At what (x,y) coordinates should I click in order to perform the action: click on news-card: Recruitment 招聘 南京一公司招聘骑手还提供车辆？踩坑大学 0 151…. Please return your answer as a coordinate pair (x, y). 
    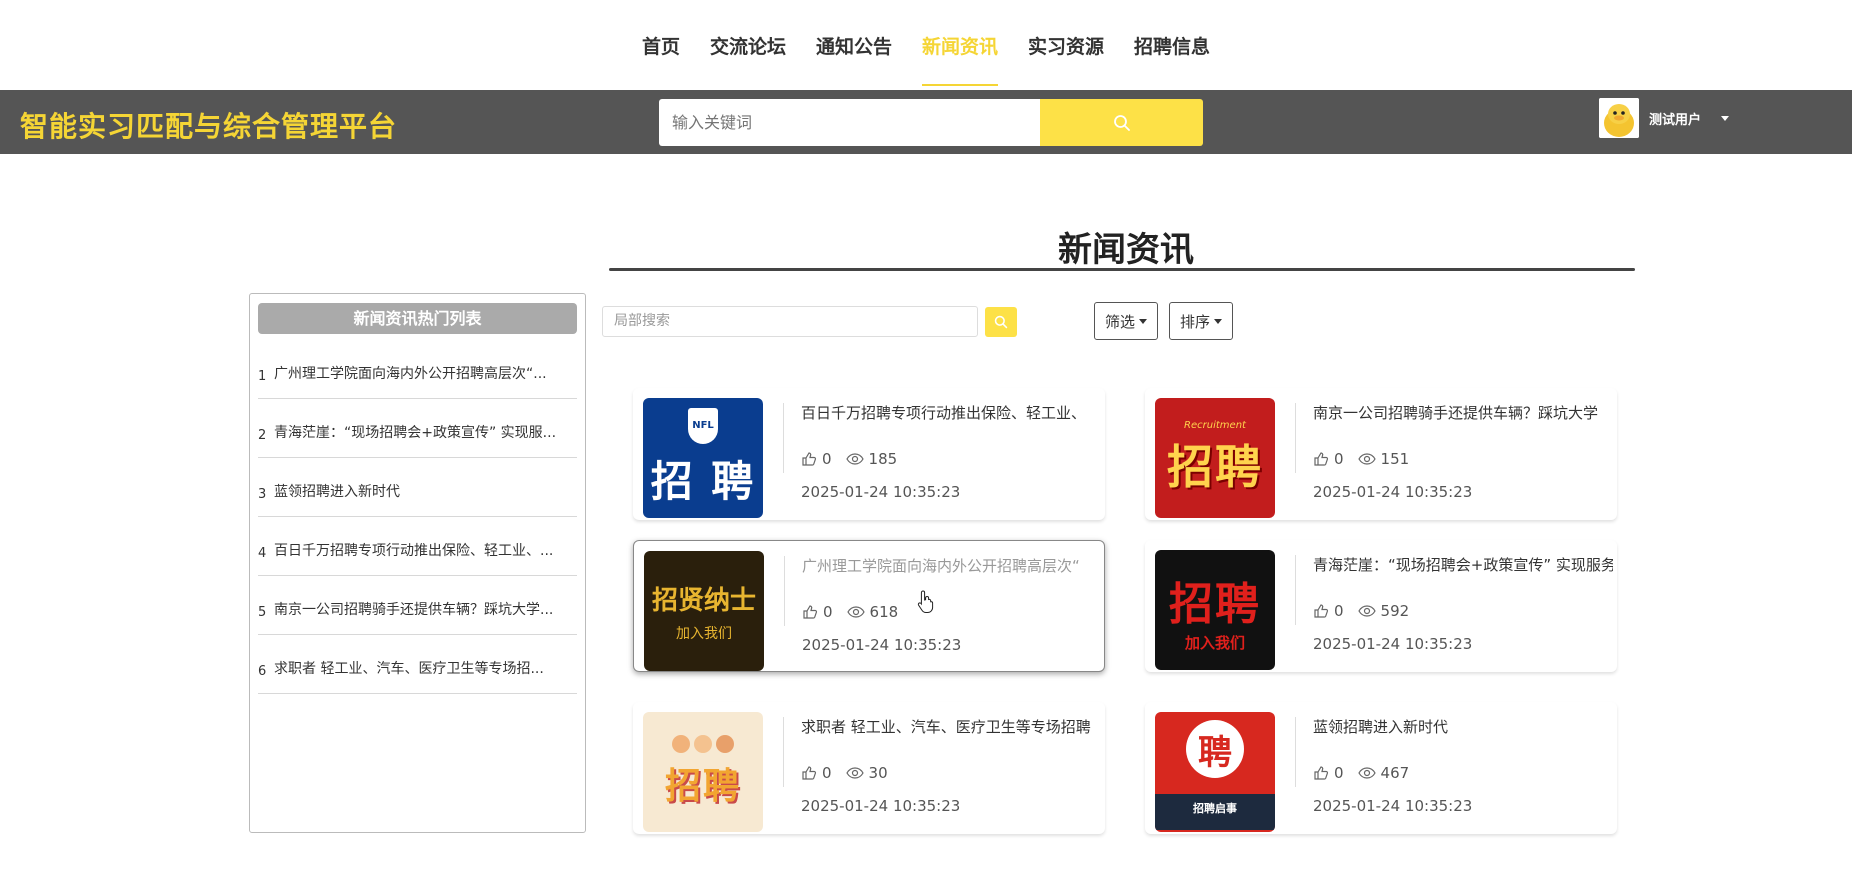
    Looking at the image, I should click on (1381, 454).